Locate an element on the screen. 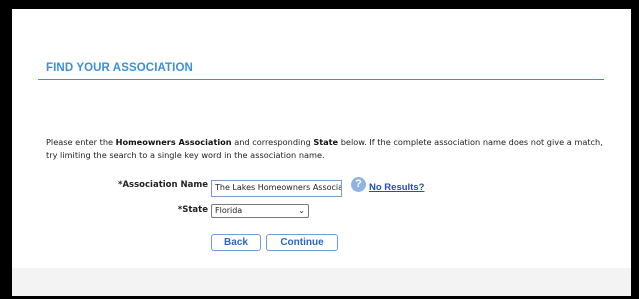  instructions-part-2: and corresponding is located at coordinates (272, 142).